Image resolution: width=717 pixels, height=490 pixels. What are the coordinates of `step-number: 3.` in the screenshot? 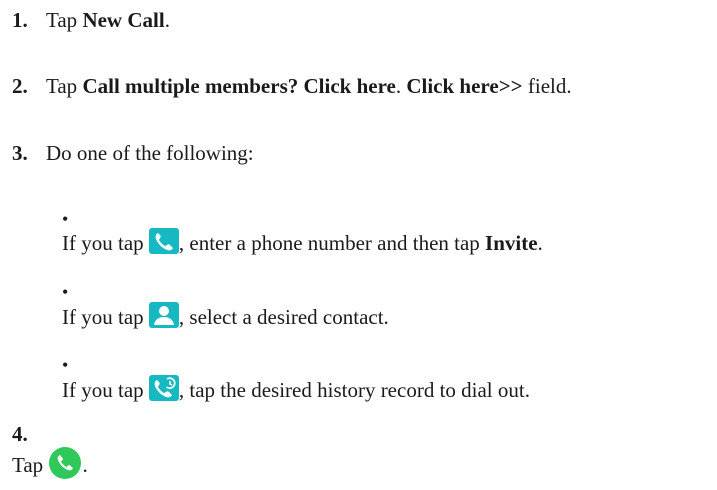 It's located at (20, 153).